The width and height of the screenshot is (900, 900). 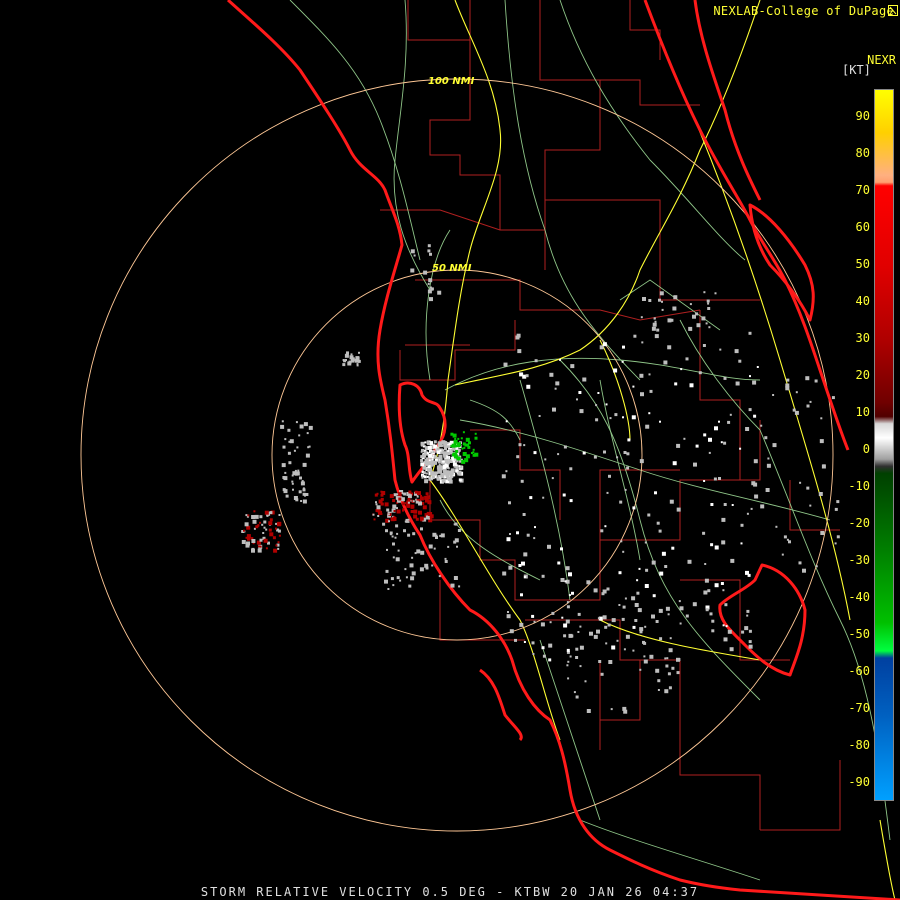 What do you see at coordinates (881, 60) in the screenshot?
I see `legend-title: NEXR` at bounding box center [881, 60].